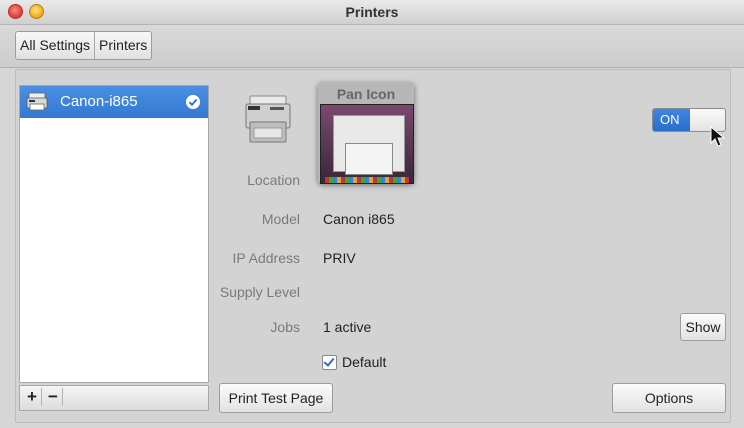 This screenshot has height=428, width=744. I want to click on pan-icon-overlay: Pan Icon, so click(366, 133).